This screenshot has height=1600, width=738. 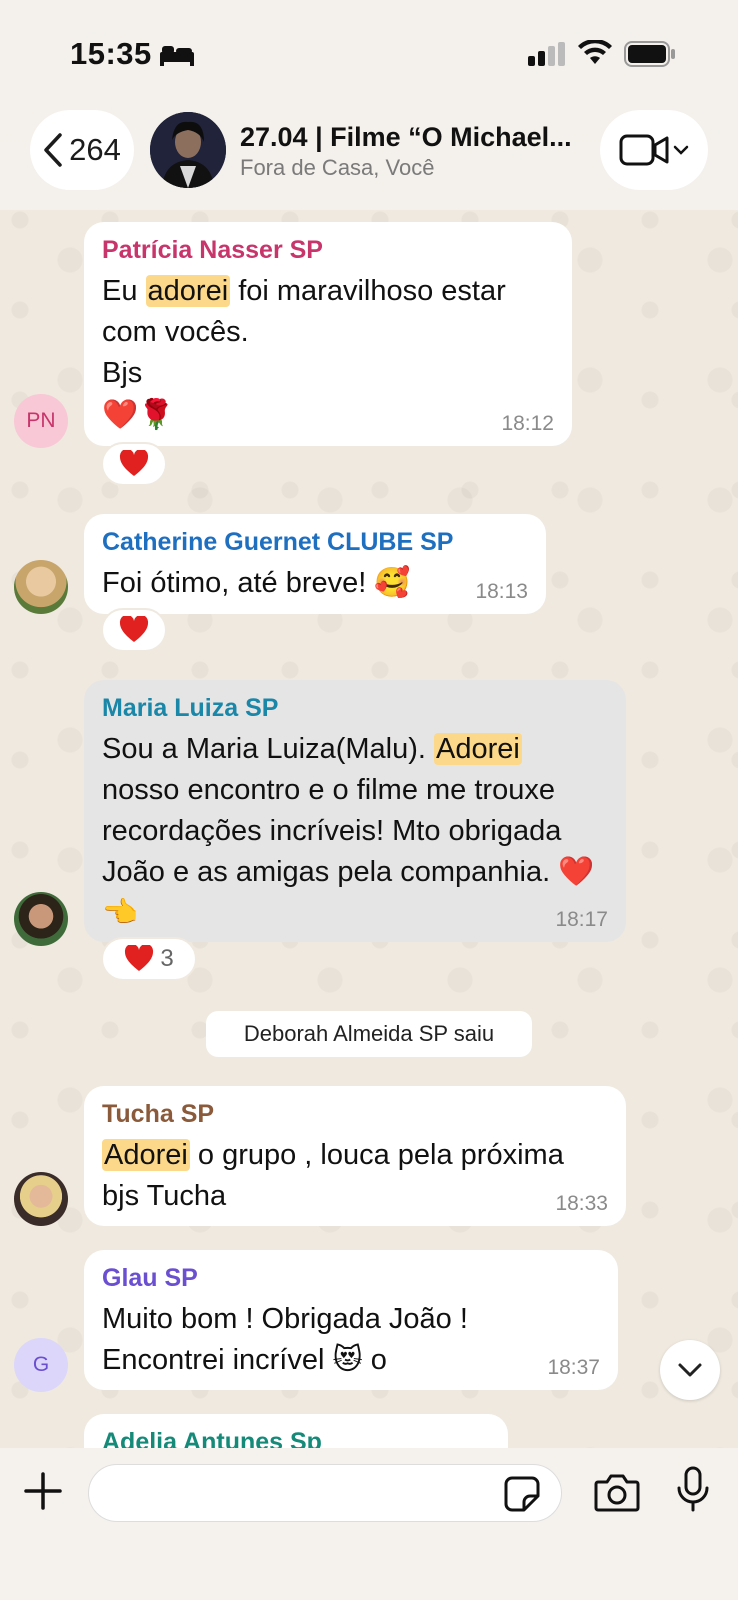 What do you see at coordinates (527, 423) in the screenshot?
I see `message-time: 18:12` at bounding box center [527, 423].